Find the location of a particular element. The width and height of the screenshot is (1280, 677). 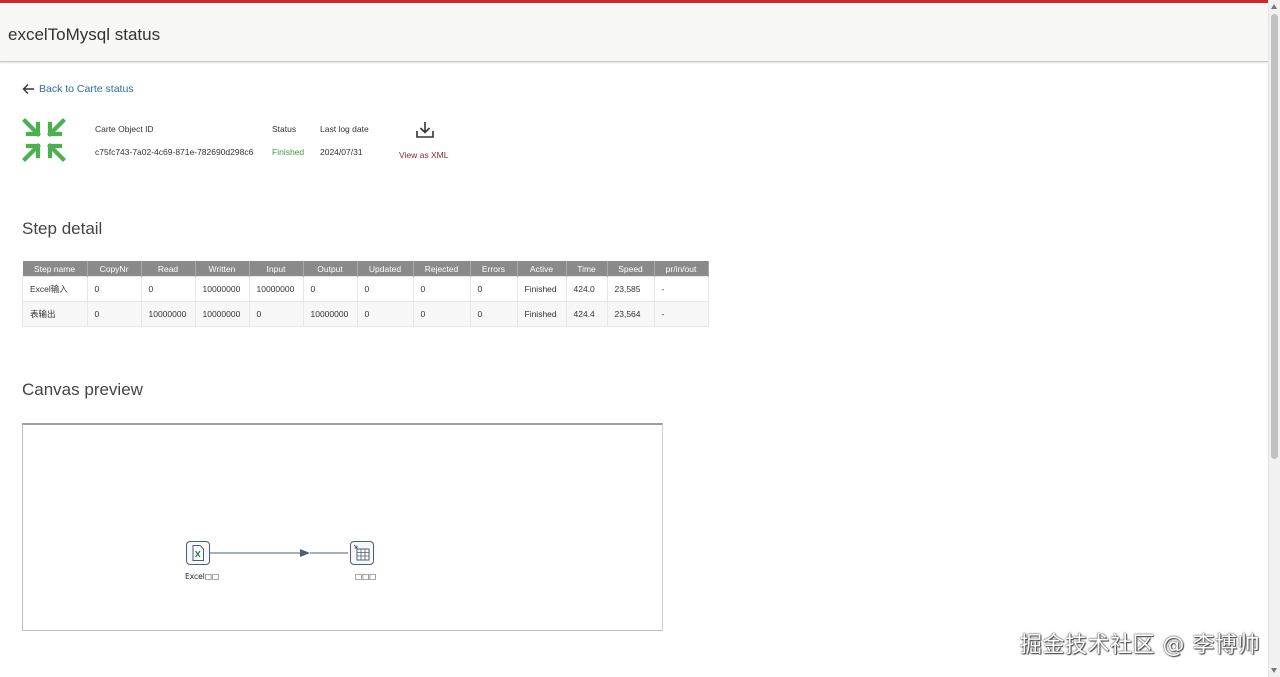

object-id-label: Carte Object ID is located at coordinates (124, 129).